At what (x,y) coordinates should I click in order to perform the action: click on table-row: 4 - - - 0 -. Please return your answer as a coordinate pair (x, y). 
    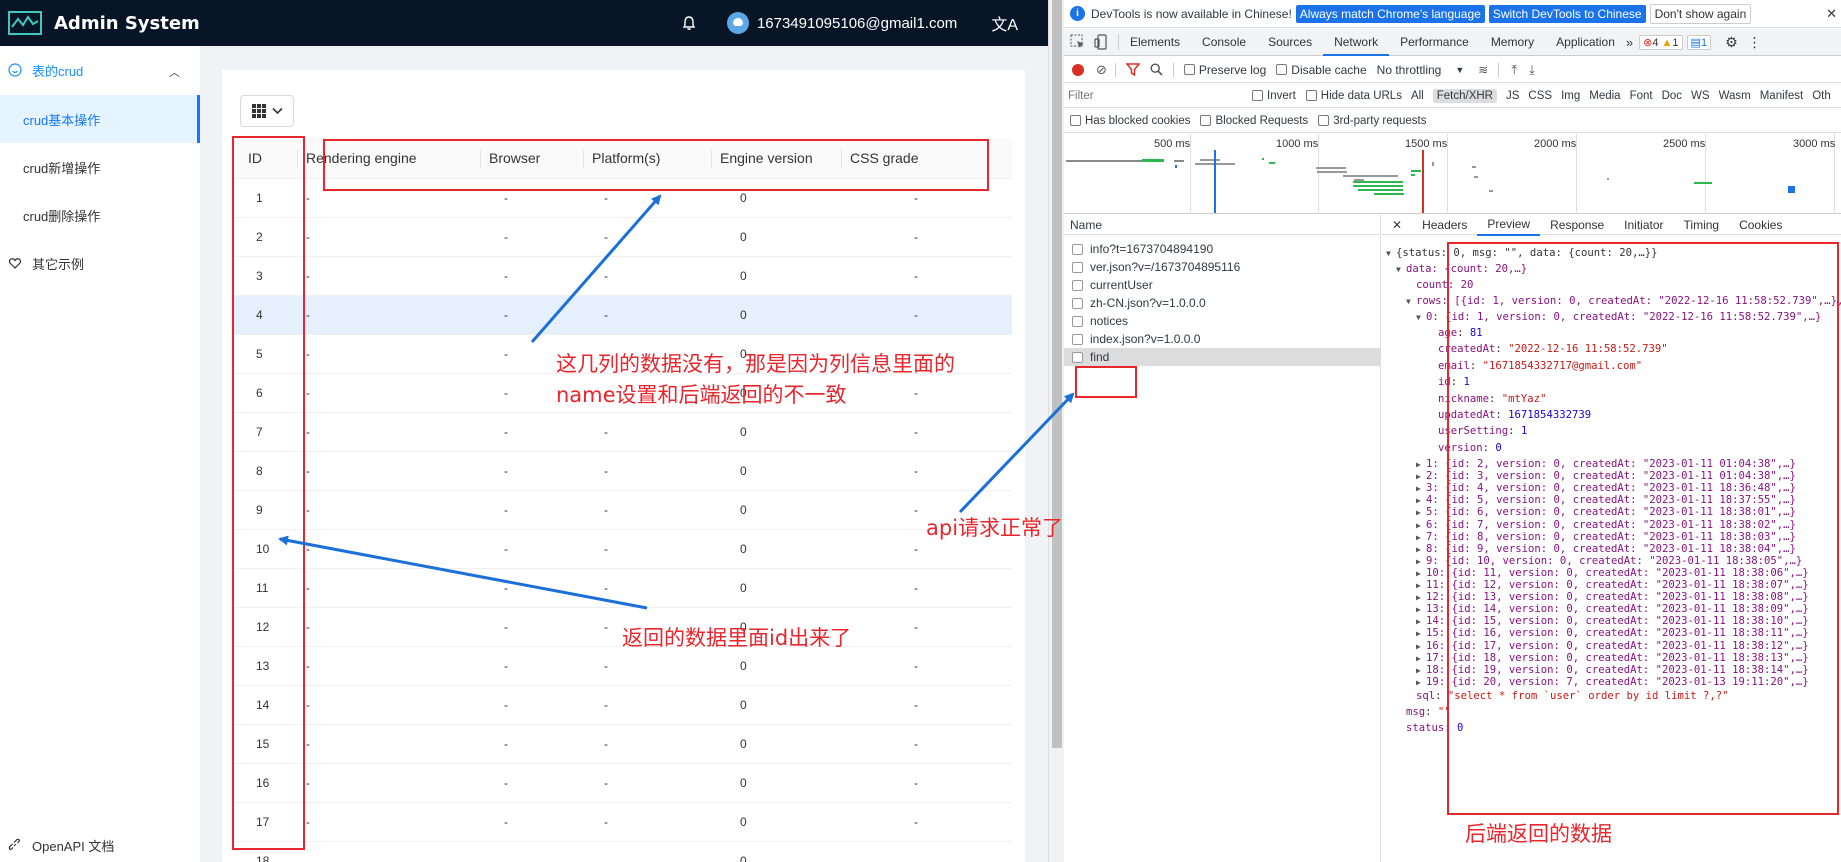
    Looking at the image, I should click on (623, 315).